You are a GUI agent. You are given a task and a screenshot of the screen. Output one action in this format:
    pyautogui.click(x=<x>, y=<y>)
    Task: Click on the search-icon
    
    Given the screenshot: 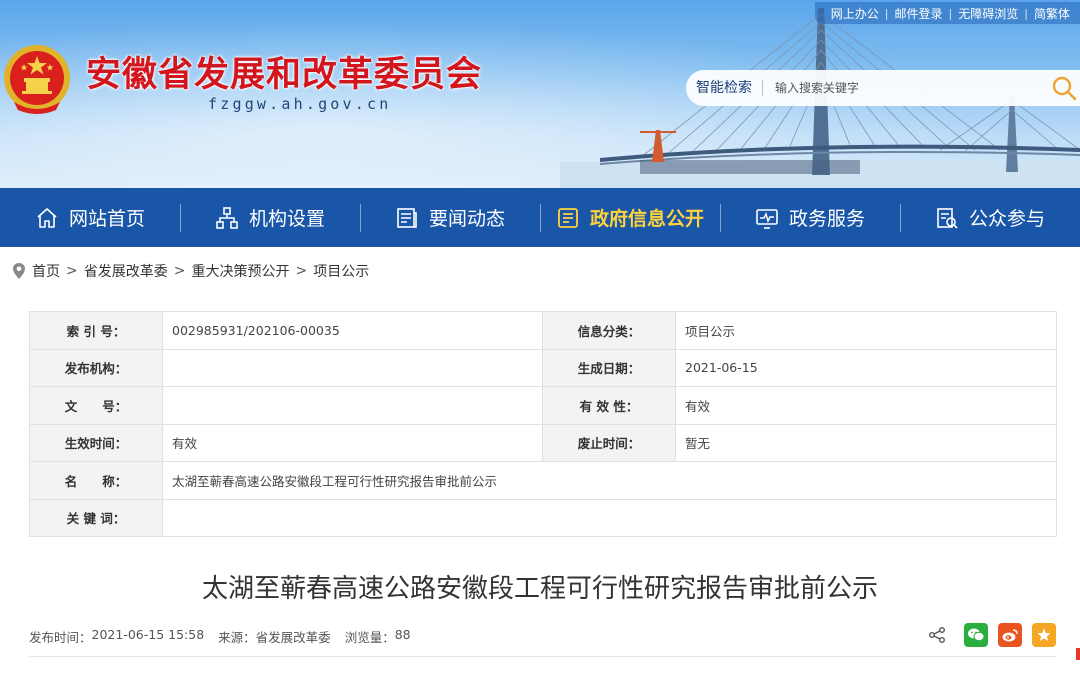 What is the action you would take?
    pyautogui.click(x=1064, y=88)
    